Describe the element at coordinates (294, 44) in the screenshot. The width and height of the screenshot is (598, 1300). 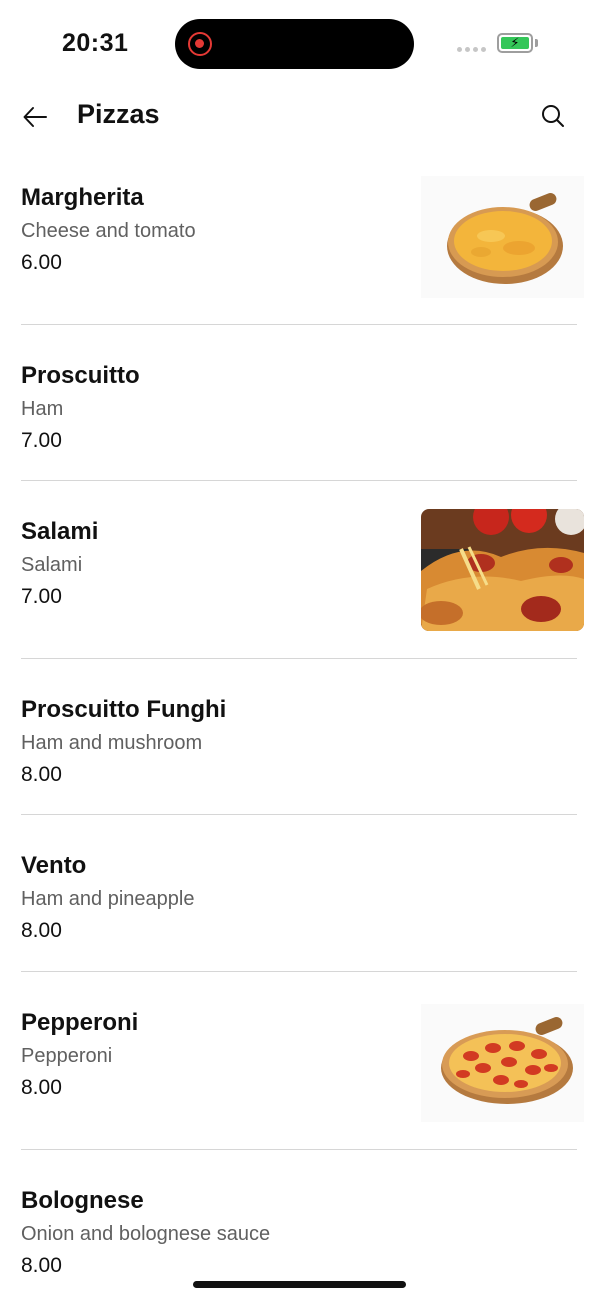
I see `dynamic-island` at that location.